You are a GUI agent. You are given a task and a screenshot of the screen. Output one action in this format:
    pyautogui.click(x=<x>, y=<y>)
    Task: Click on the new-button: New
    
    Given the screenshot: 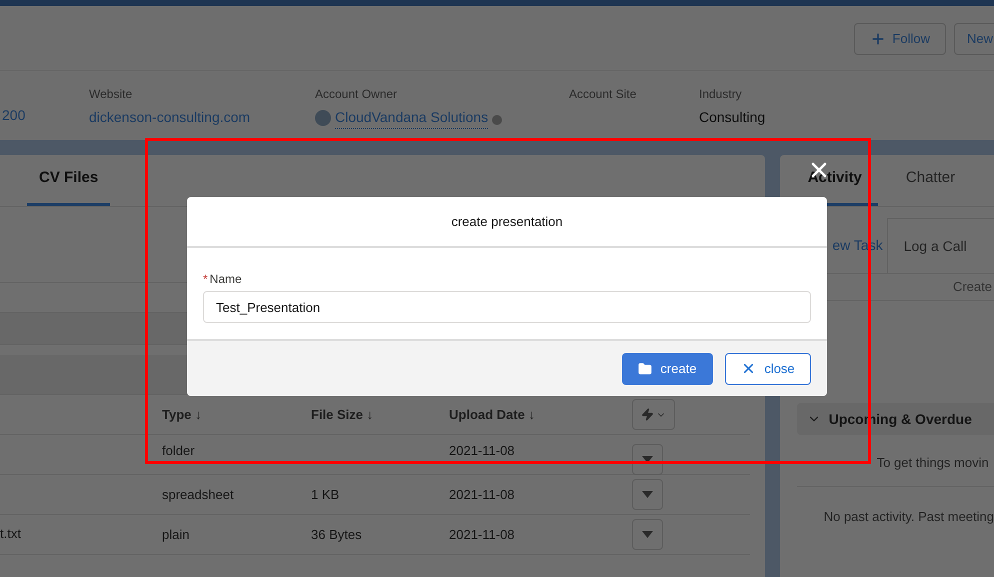 What is the action you would take?
    pyautogui.click(x=974, y=39)
    